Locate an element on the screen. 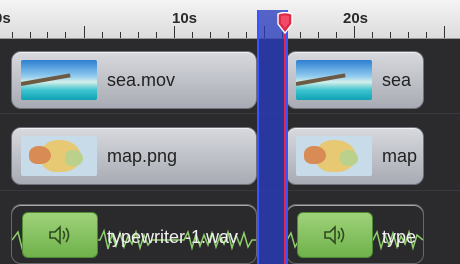  clip-name: sea.mov is located at coordinates (141, 80).